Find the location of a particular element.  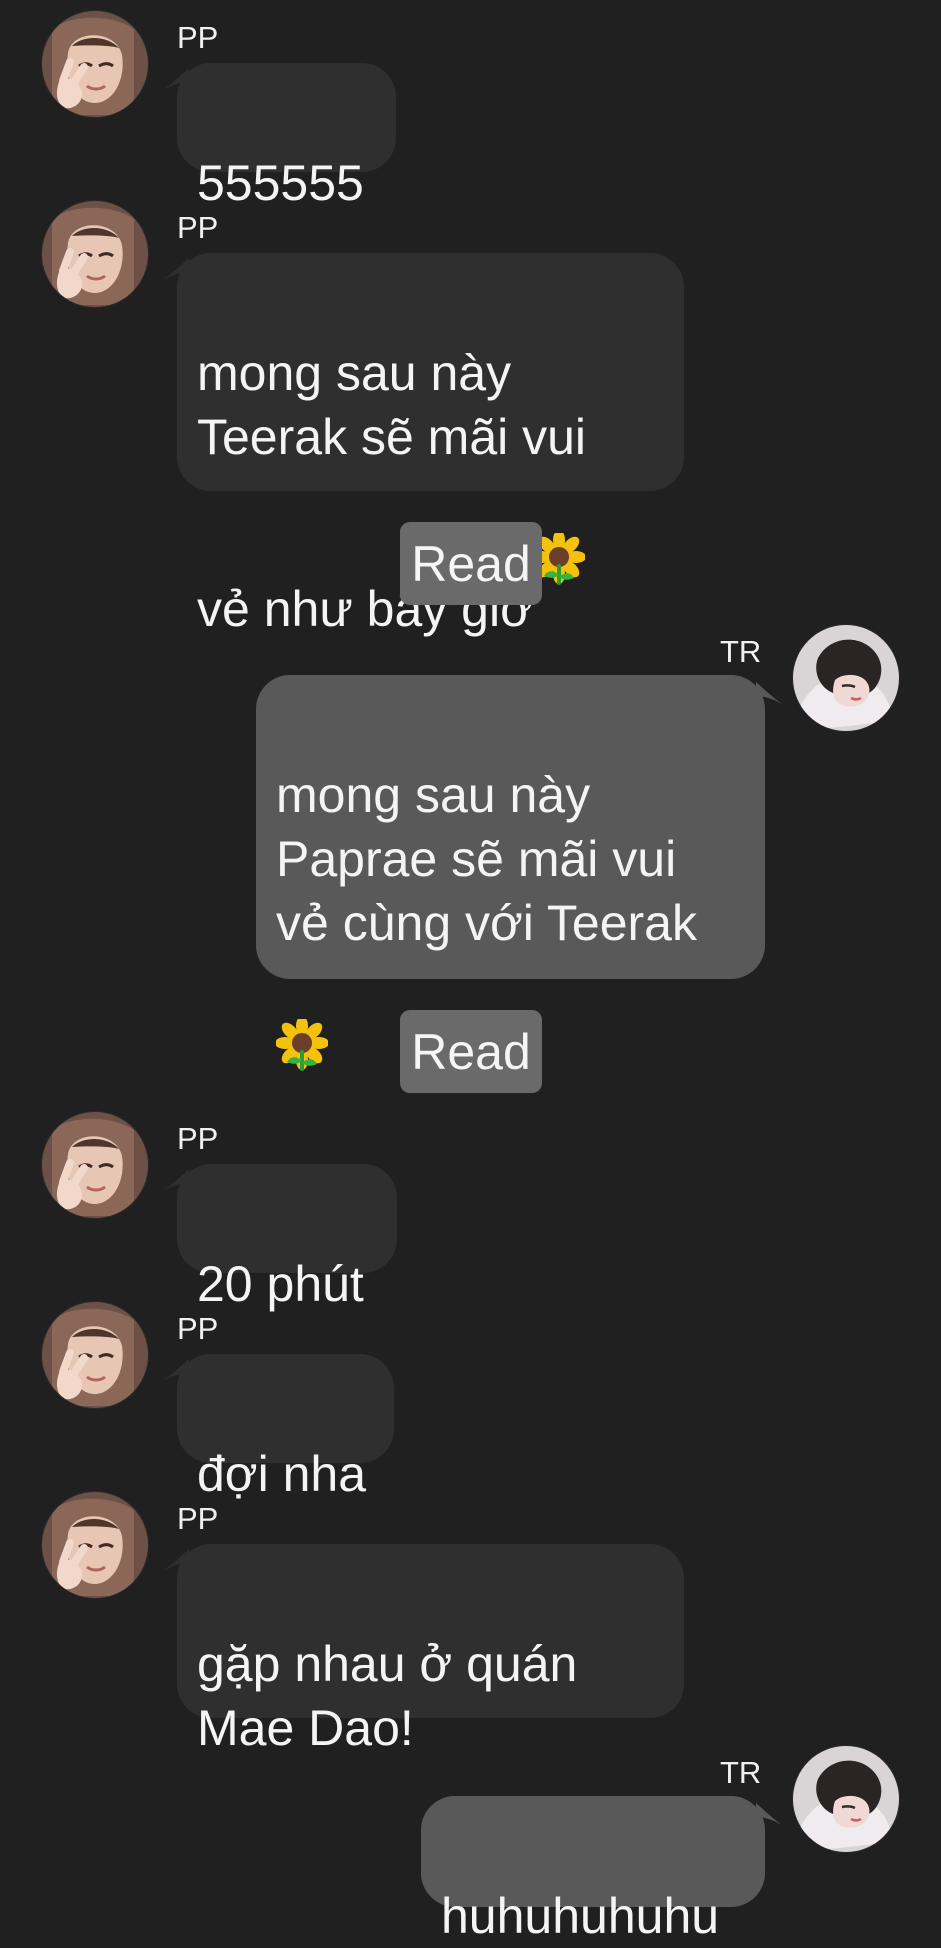

message-text: gặp nhau ở quán Mae Dao! is located at coordinates (387, 1696).